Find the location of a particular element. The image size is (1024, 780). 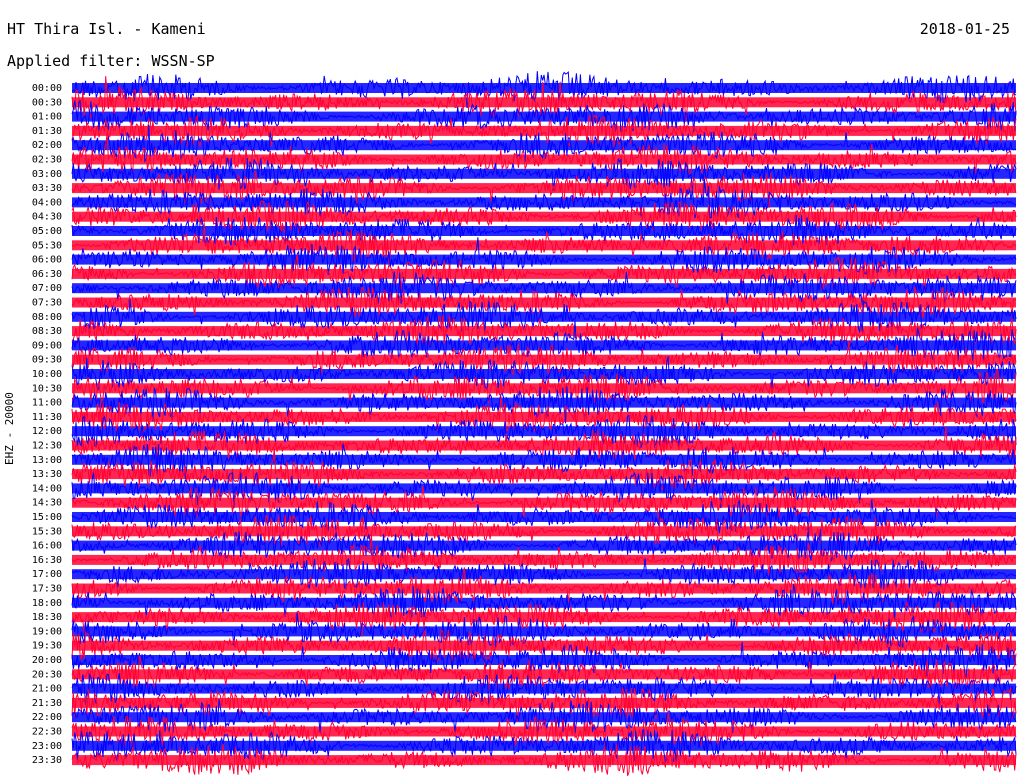

time-tick-label: 01:00 is located at coordinates (47, 117).